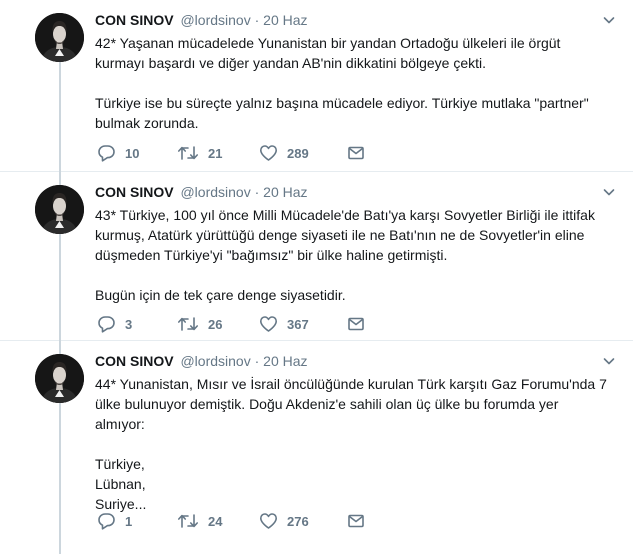  Describe the element at coordinates (137, 324) in the screenshot. I see `reply-button: 3` at that location.